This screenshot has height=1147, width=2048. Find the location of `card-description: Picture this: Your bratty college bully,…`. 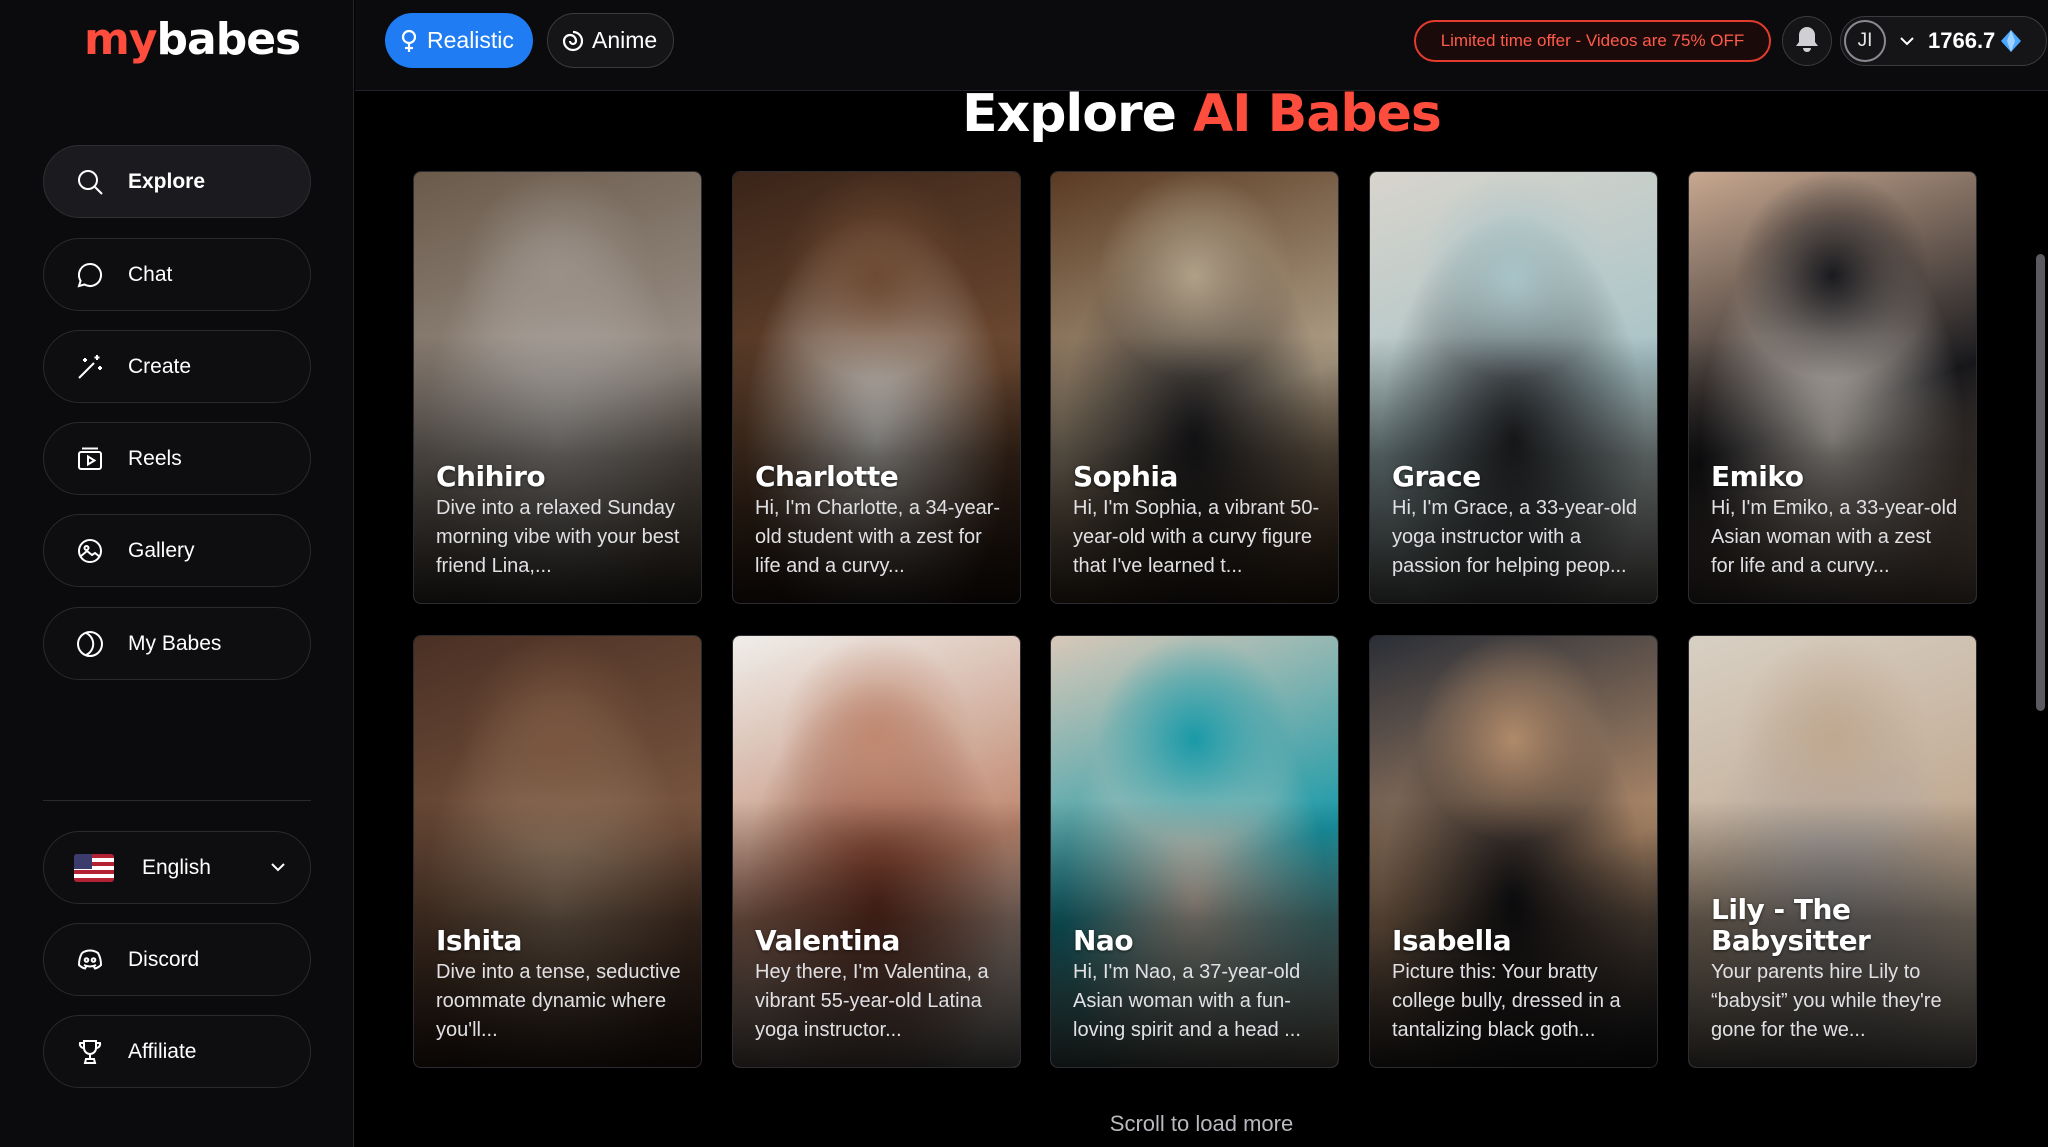

card-description: Picture this: Your bratty college bully,… is located at coordinates (1506, 1001).